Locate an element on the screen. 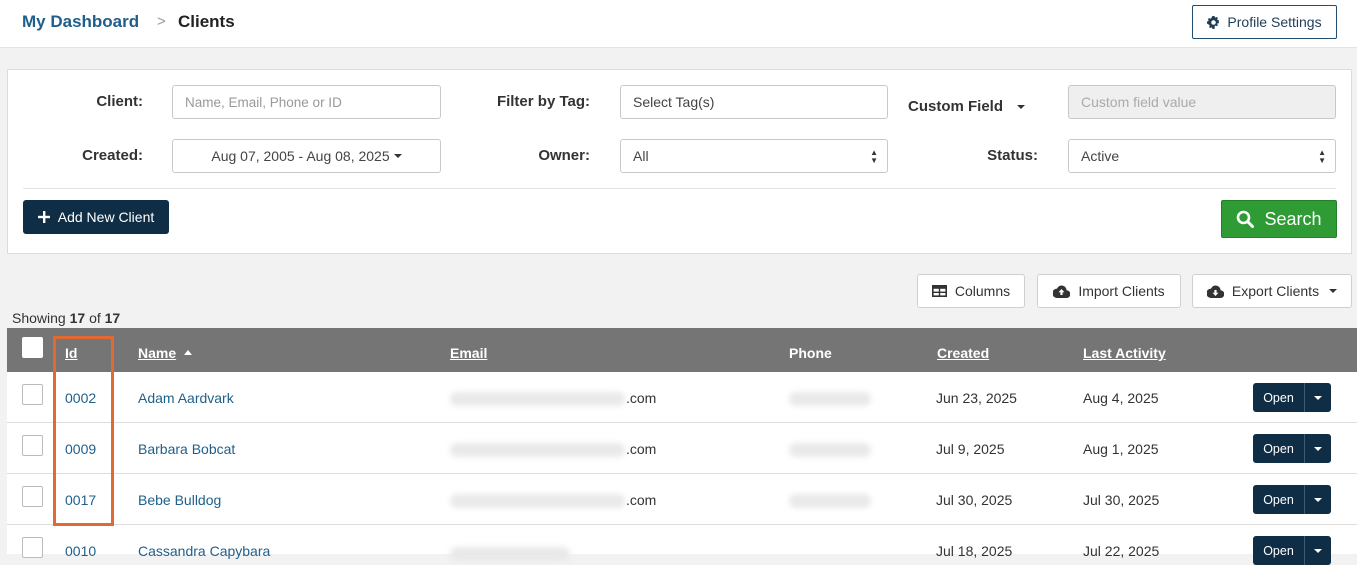 Image resolution: width=1357 pixels, height=565 pixels. client-last-activity: Aug 1, 2025 is located at coordinates (1121, 449).